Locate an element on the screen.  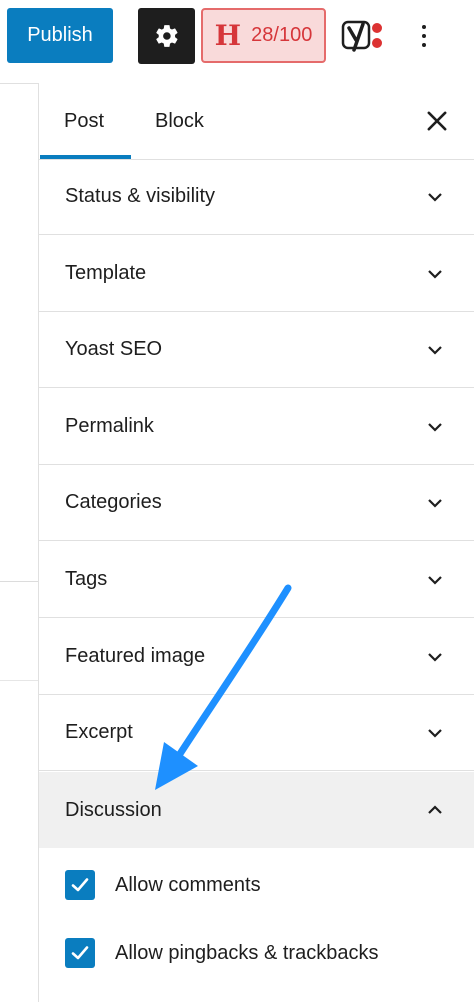
panel-permalink: Permalink is located at coordinates (256, 427).